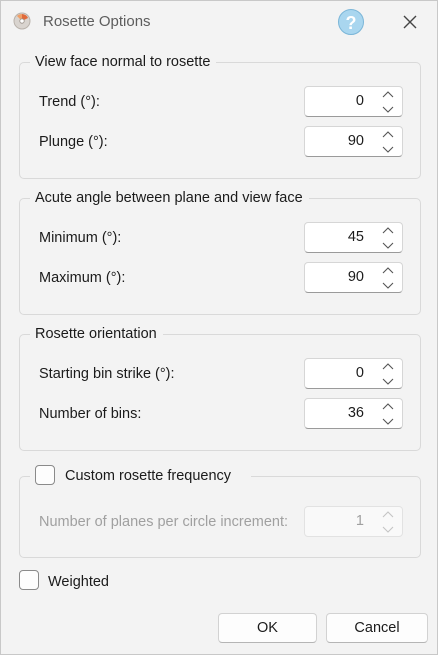 This screenshot has height=655, width=438. I want to click on cancel-button: Cancel, so click(377, 628).